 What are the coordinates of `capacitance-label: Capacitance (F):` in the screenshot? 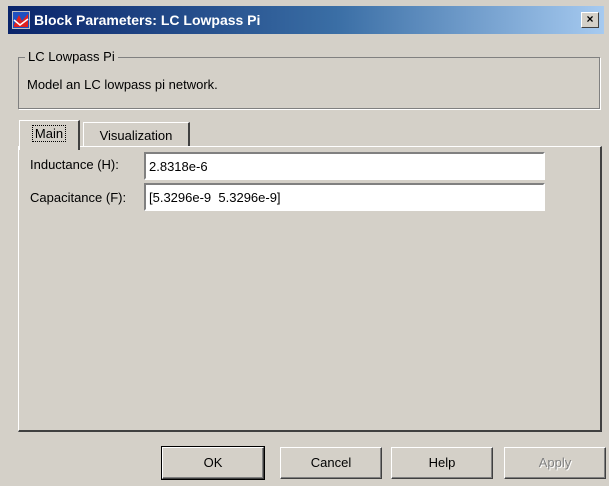 It's located at (78, 197).